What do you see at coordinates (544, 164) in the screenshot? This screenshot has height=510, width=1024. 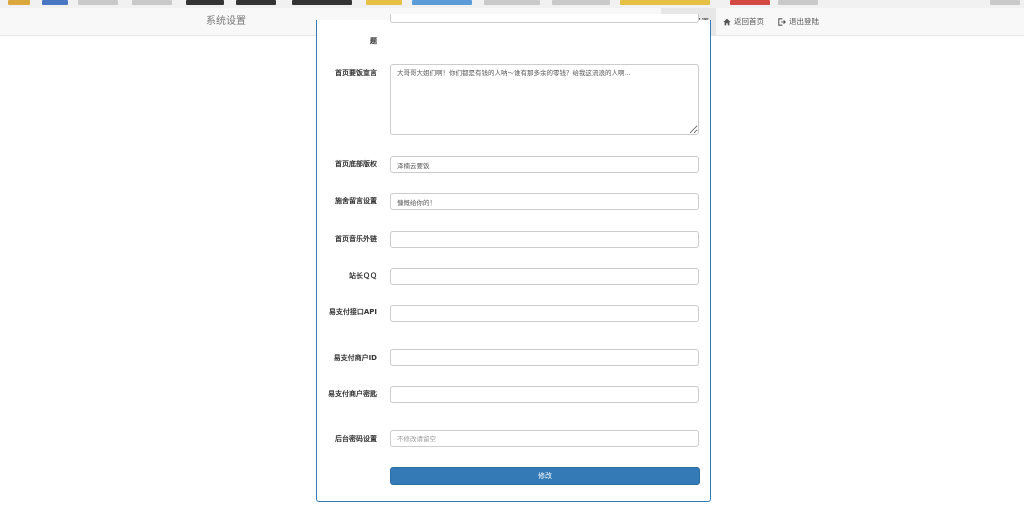 I see `copyright-input` at bounding box center [544, 164].